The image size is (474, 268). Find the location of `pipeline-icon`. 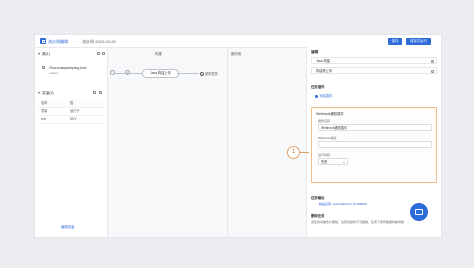

pipeline-icon is located at coordinates (43, 41).